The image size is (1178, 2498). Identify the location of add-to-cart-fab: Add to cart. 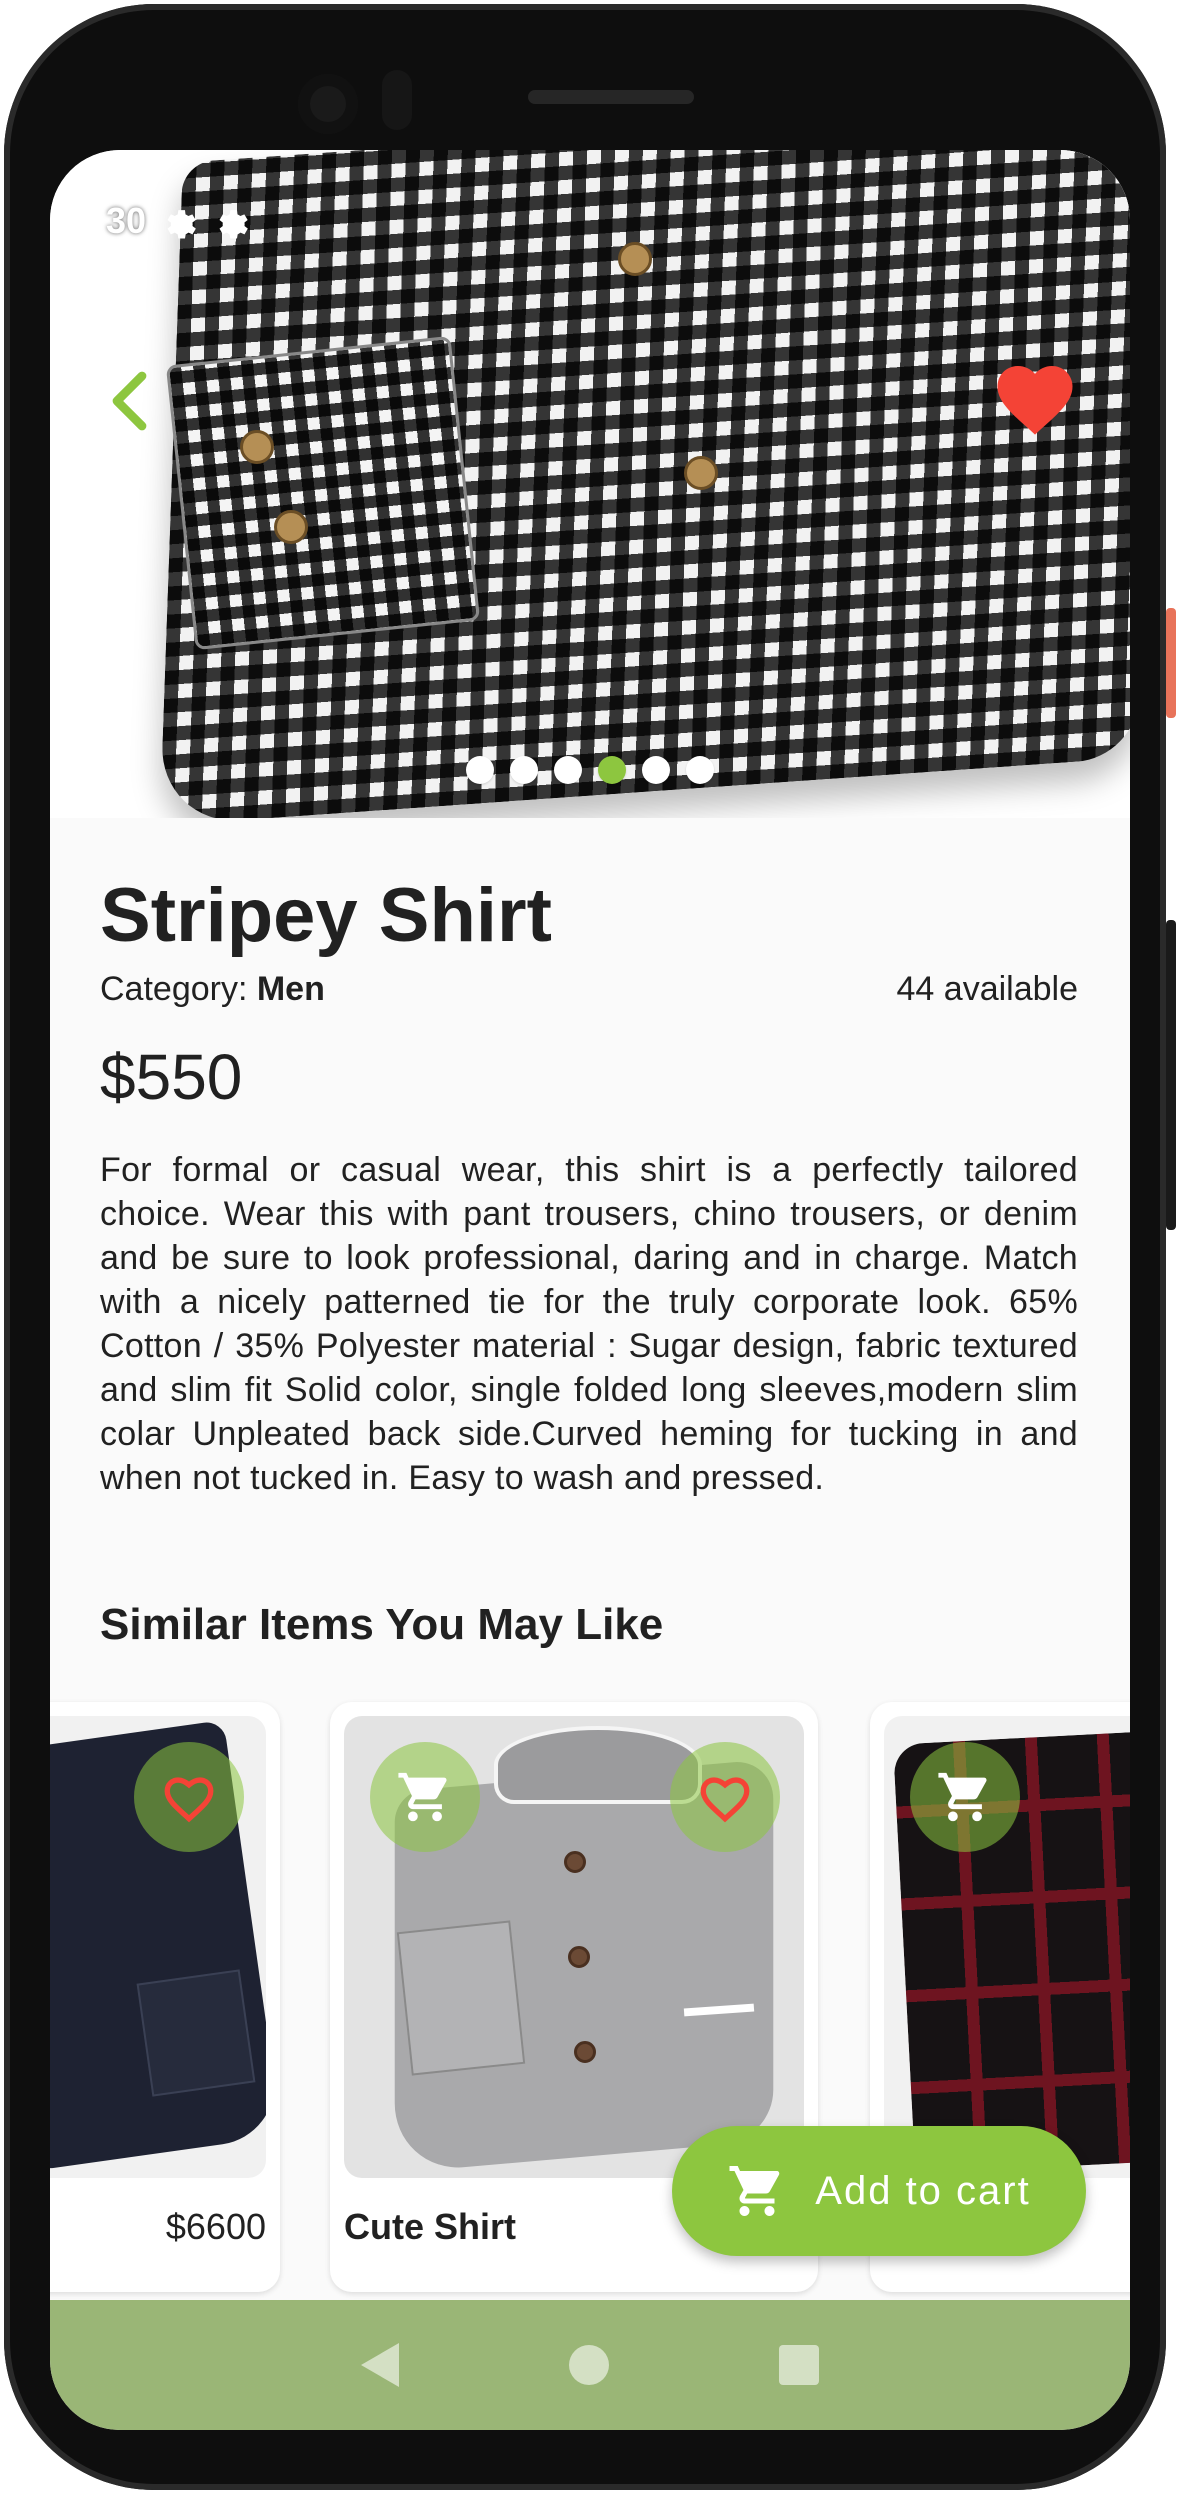
(879, 2191).